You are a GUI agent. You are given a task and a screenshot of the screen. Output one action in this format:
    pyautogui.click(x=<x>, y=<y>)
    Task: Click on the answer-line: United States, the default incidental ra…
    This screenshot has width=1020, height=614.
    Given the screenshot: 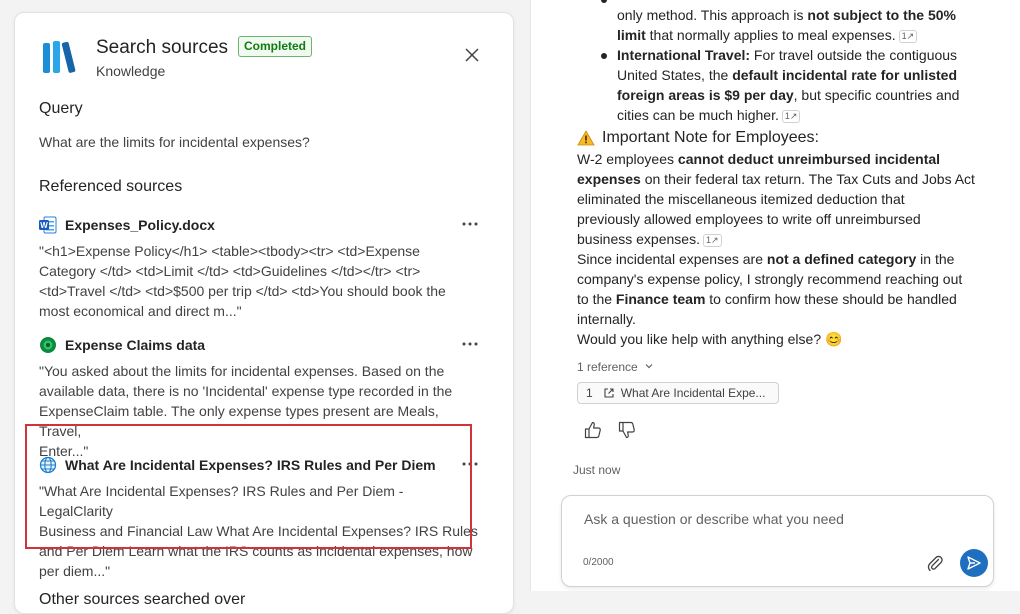 What is the action you would take?
    pyautogui.click(x=787, y=75)
    